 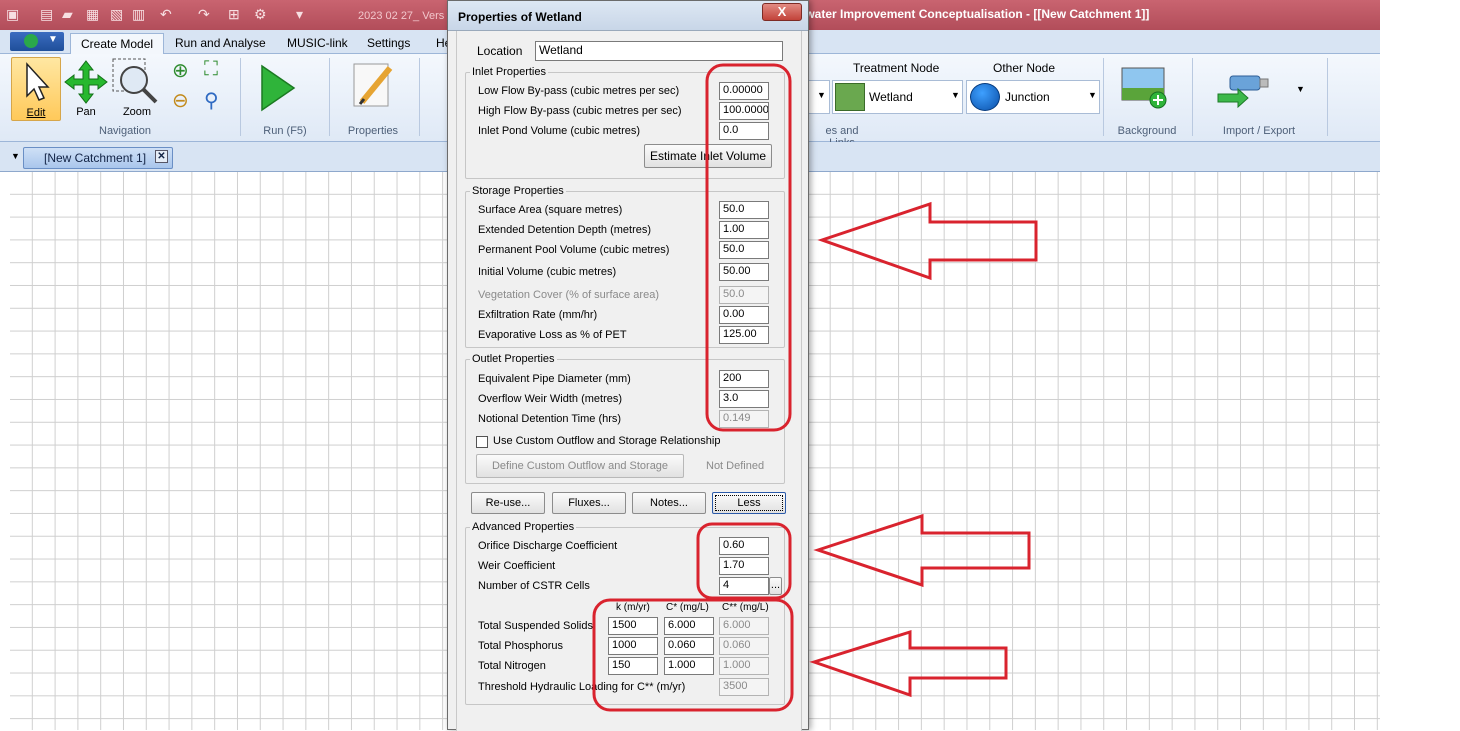 I want to click on evaporative-loss-label: Evaporative Loss as % of PET, so click(x=552, y=335).